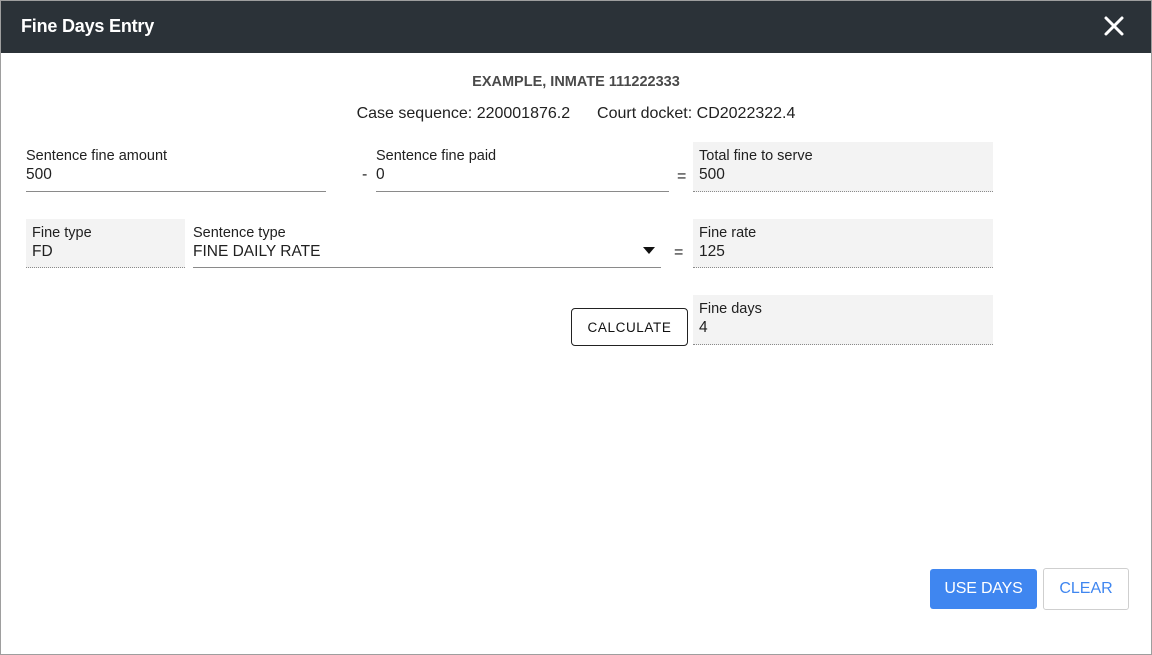 This screenshot has height=655, width=1152. Describe the element at coordinates (756, 156) in the screenshot. I see `total-fine-to-serve-label: Total fine to serve` at that location.